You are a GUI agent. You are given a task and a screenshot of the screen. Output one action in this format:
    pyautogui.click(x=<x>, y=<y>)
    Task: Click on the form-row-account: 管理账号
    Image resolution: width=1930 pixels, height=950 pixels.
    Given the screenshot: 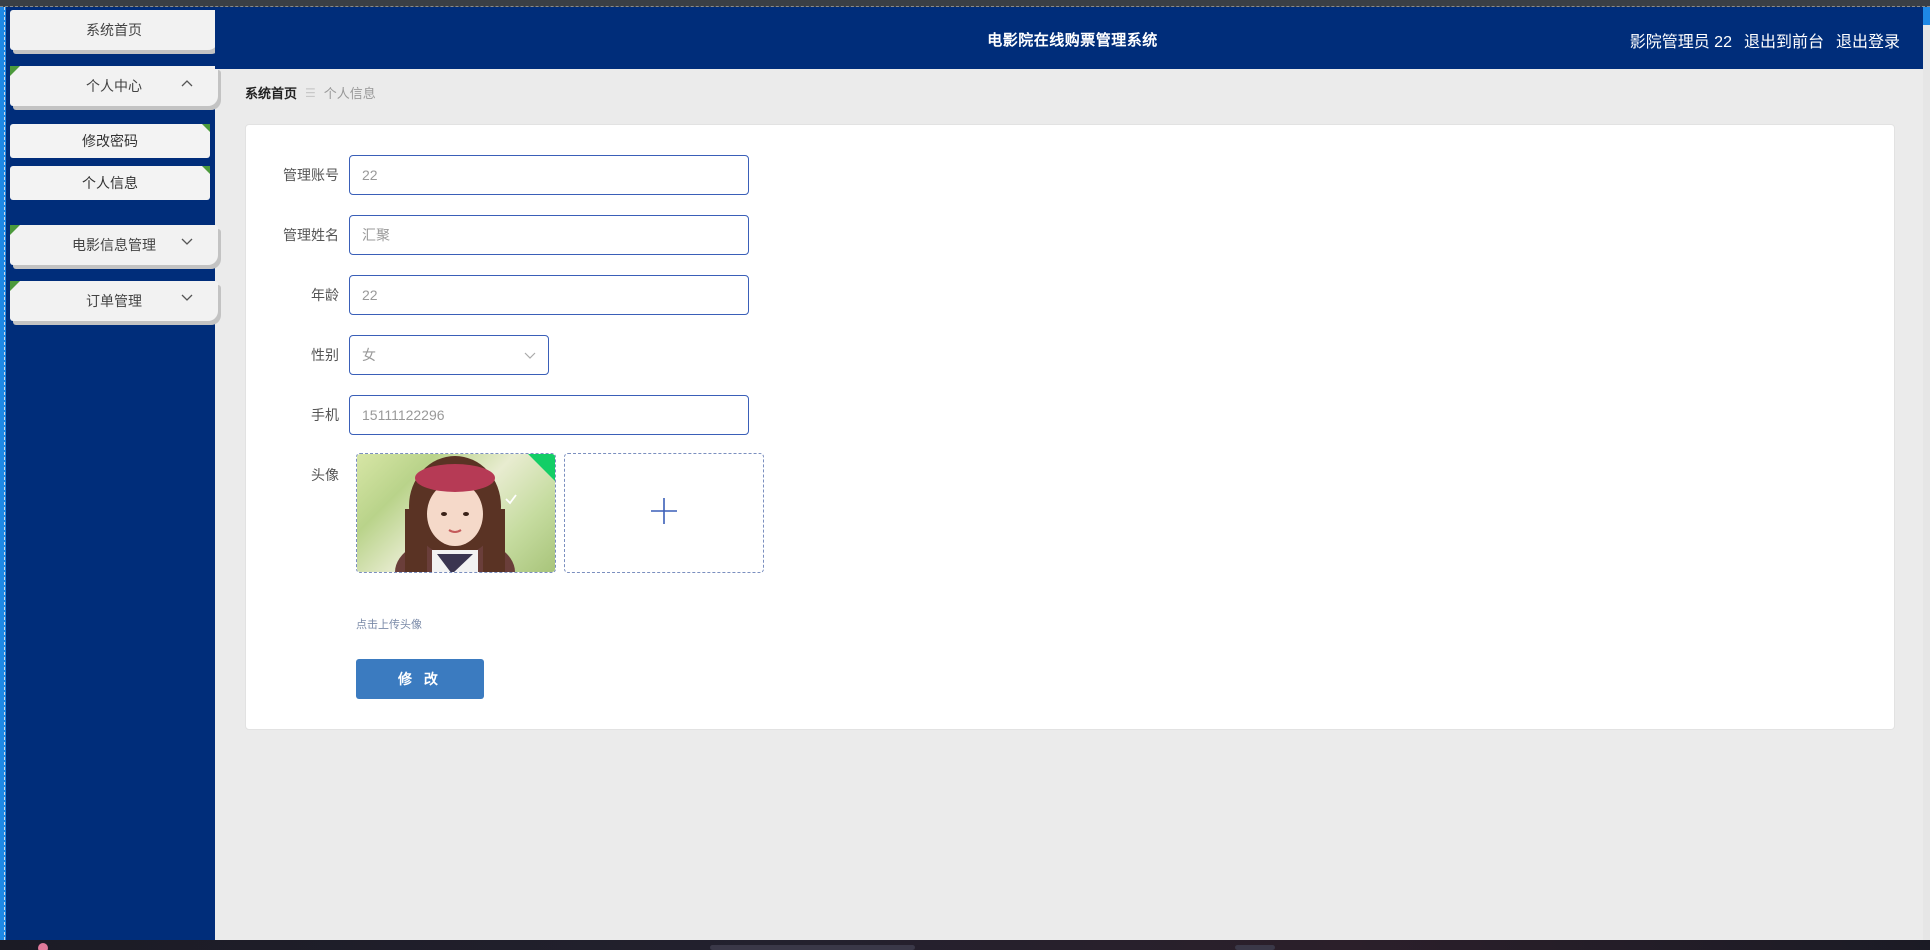 What is the action you would take?
    pyautogui.click(x=497, y=175)
    